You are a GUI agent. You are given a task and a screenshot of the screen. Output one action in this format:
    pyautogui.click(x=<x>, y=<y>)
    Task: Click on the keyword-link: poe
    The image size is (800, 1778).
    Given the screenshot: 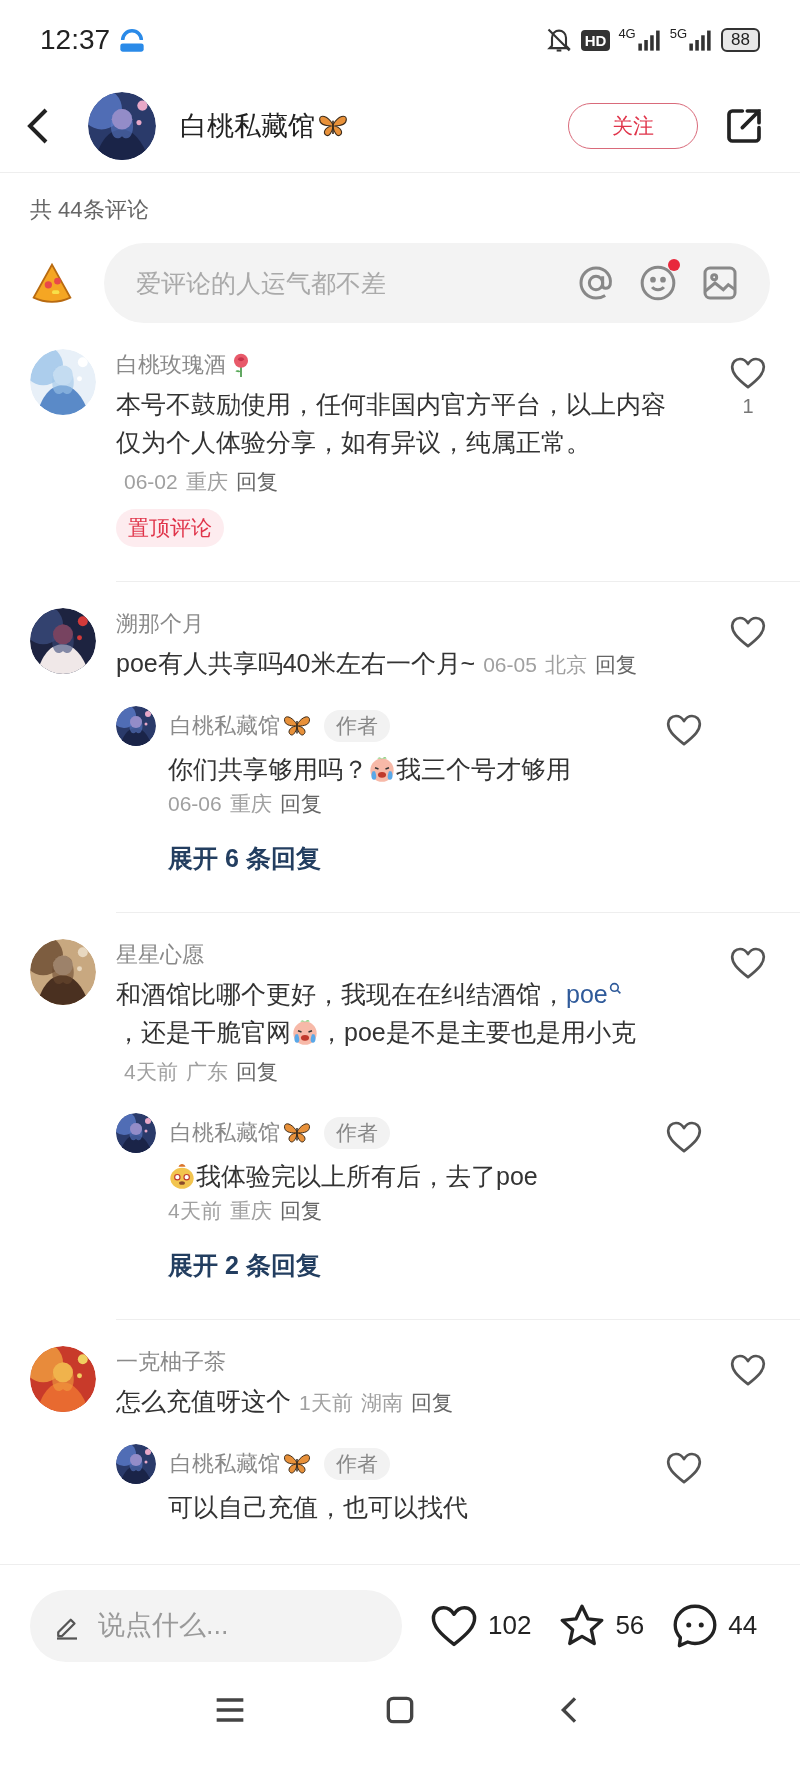 What is the action you would take?
    pyautogui.click(x=587, y=994)
    